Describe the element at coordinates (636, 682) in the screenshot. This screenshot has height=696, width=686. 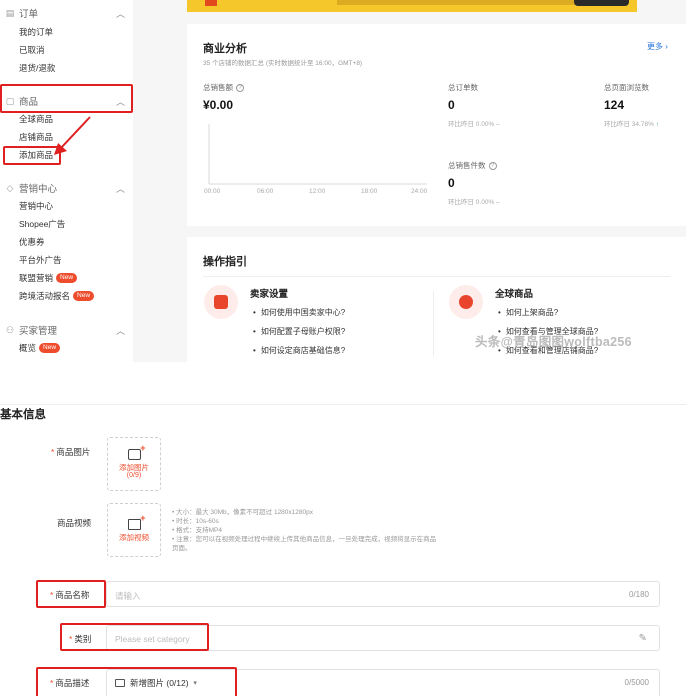
I see `char-count: 0/5000` at that location.